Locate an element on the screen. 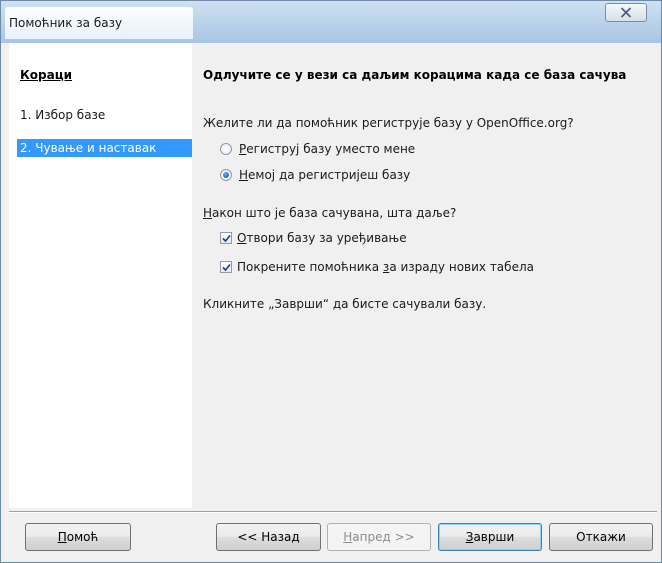 Image resolution: width=662 pixels, height=563 pixels. close-icon is located at coordinates (626, 12).